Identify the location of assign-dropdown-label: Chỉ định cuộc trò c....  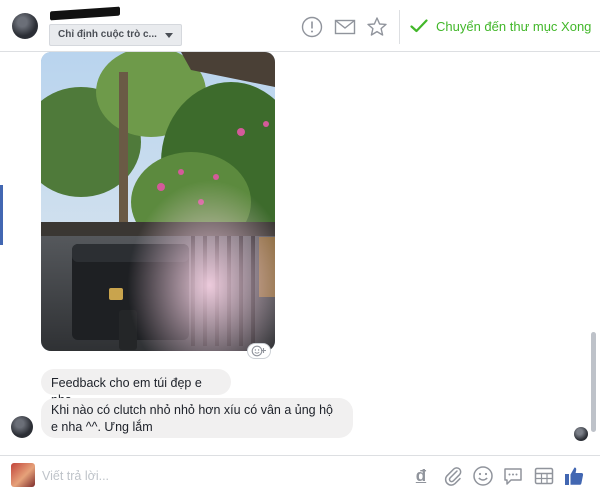
(107, 34).